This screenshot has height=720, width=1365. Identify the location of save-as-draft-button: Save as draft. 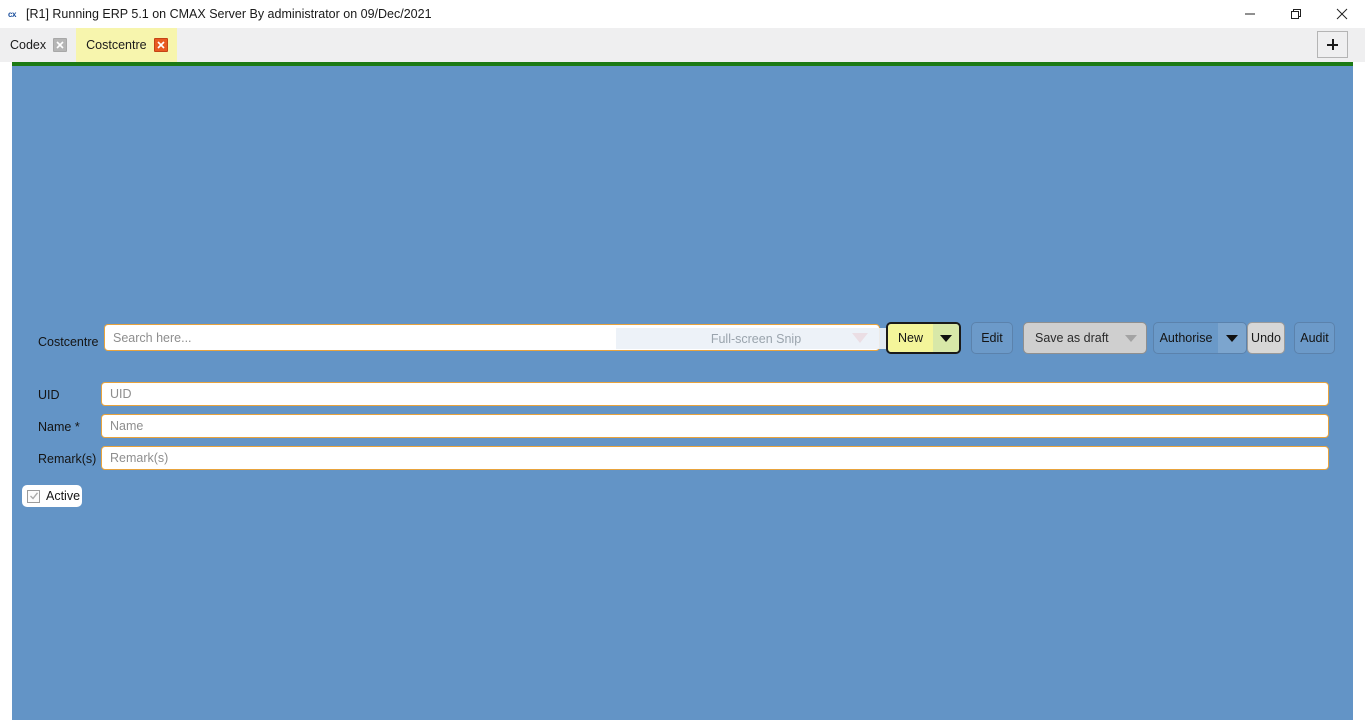
(1085, 338).